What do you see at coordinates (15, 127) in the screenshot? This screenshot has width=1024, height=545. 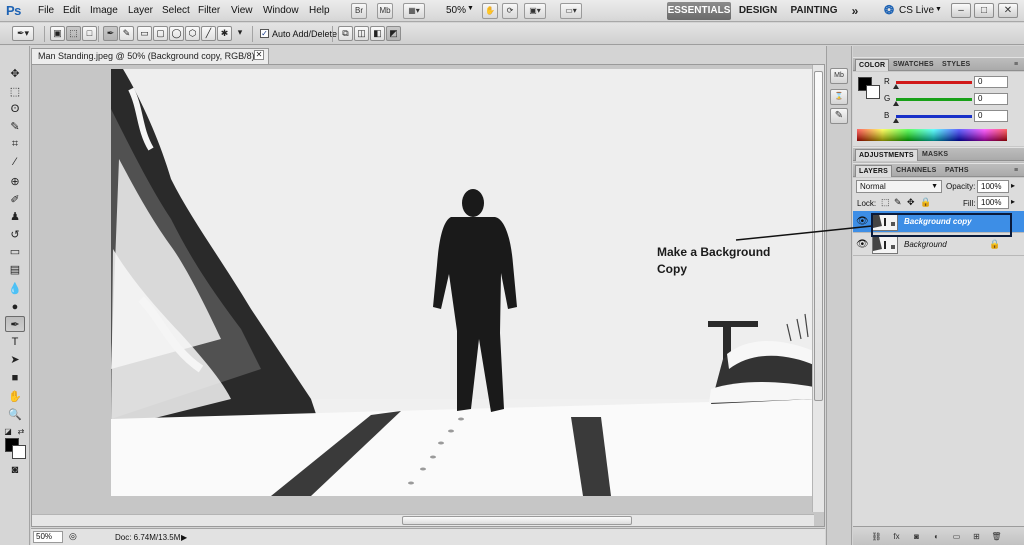 I see `quick-selection-tool: ✎` at bounding box center [15, 127].